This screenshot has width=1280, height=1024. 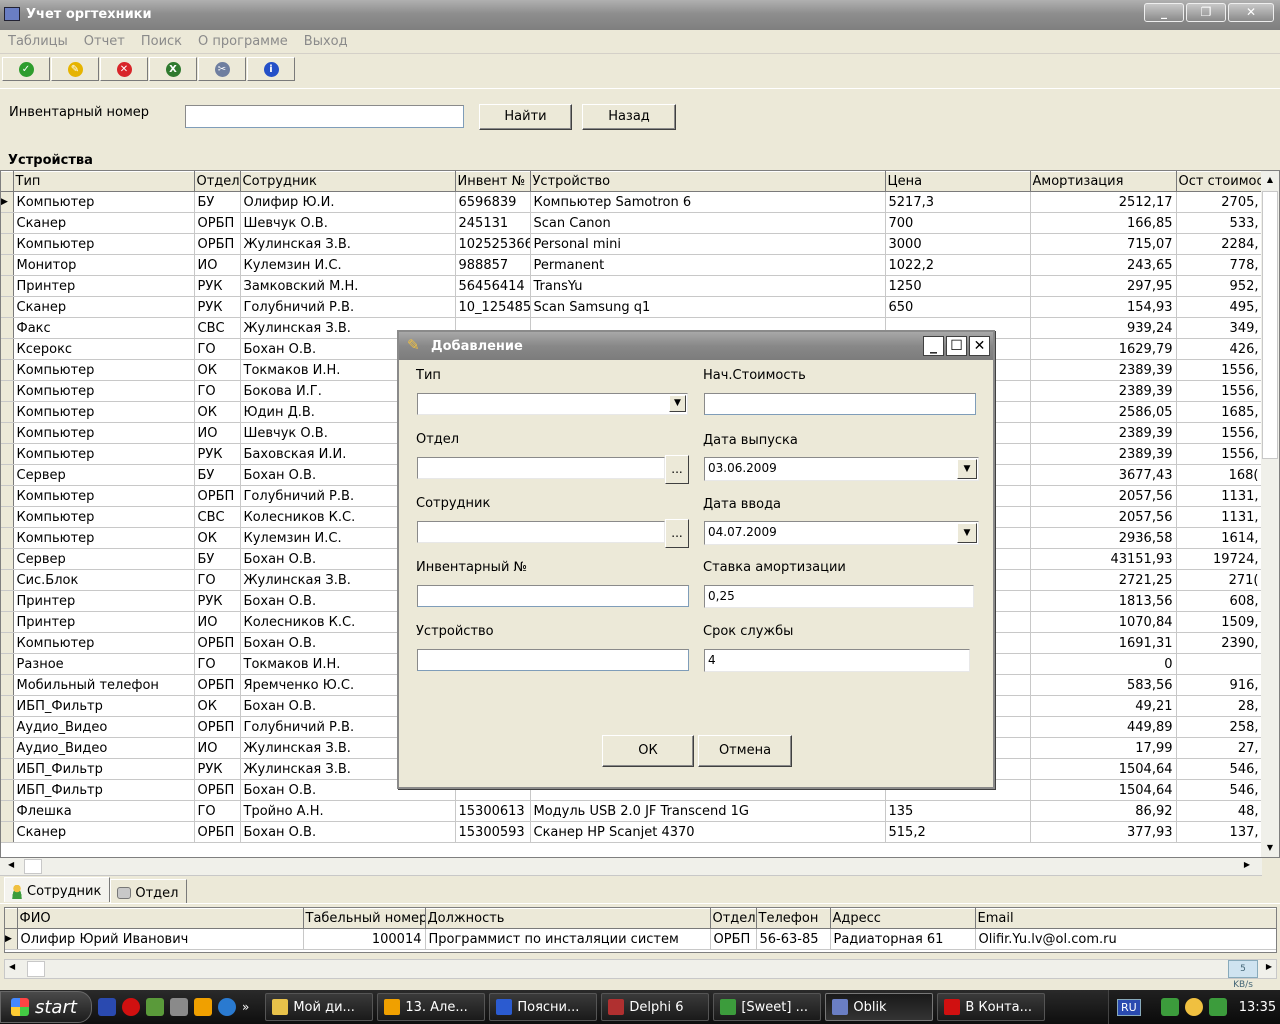 What do you see at coordinates (243, 43) in the screenshot?
I see `menu-about: О программе` at bounding box center [243, 43].